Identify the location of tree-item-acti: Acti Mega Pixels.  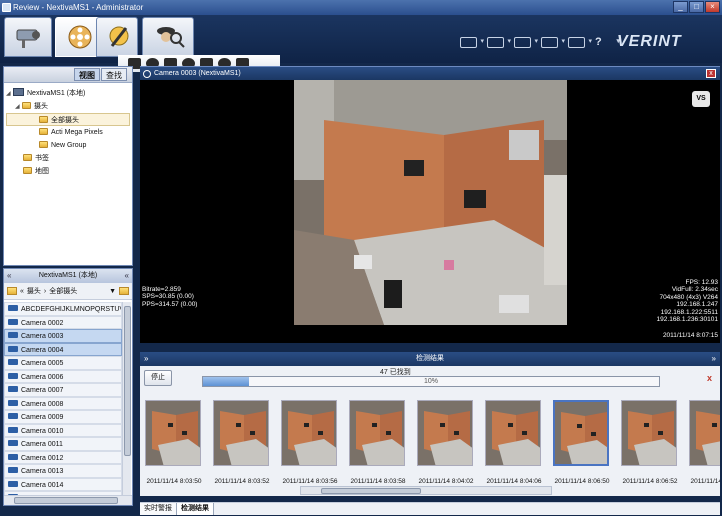
(68, 132).